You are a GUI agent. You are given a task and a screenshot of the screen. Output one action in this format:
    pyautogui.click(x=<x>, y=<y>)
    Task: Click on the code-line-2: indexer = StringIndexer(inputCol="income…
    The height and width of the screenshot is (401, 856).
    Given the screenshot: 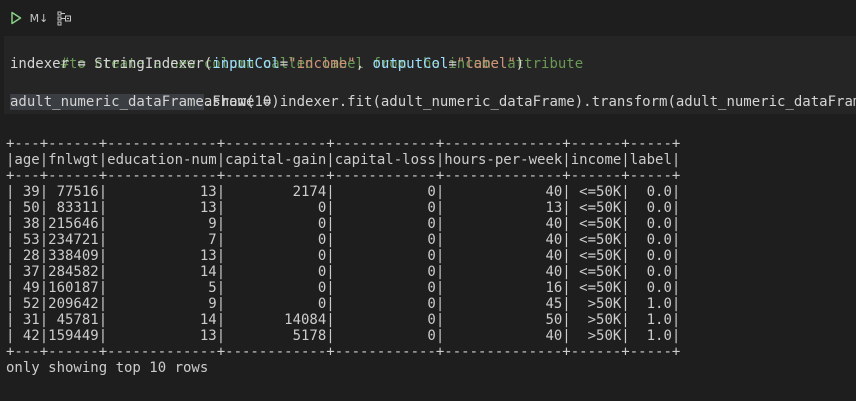 What is the action you would take?
    pyautogui.click(x=267, y=64)
    